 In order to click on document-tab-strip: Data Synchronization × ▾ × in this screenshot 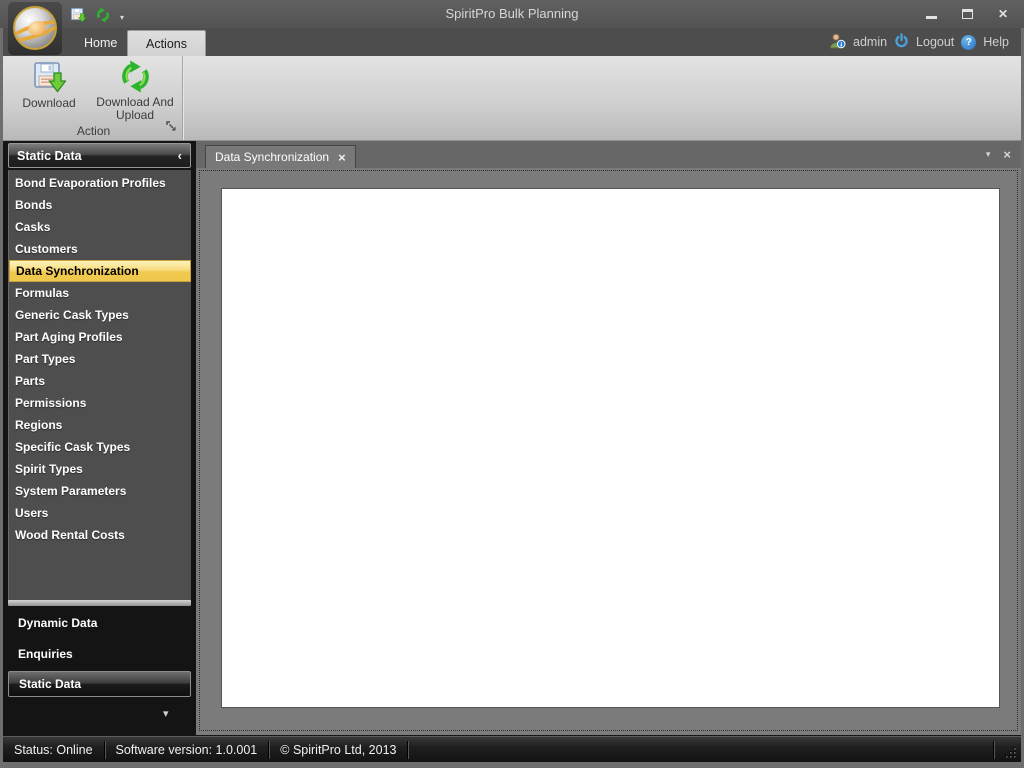, I will do `click(608, 154)`.